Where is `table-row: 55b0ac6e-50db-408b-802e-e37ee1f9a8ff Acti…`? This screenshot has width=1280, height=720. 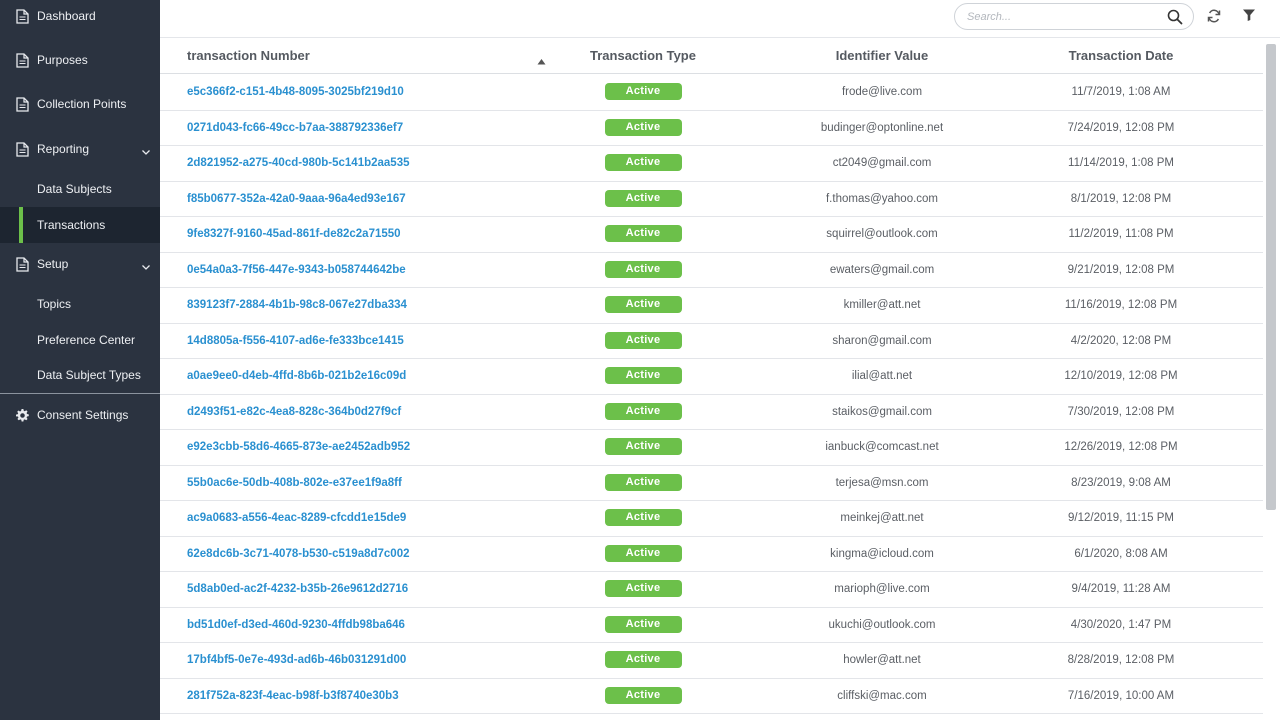
table-row: 55b0ac6e-50db-408b-802e-e37ee1f9a8ff Acti… is located at coordinates (711, 483).